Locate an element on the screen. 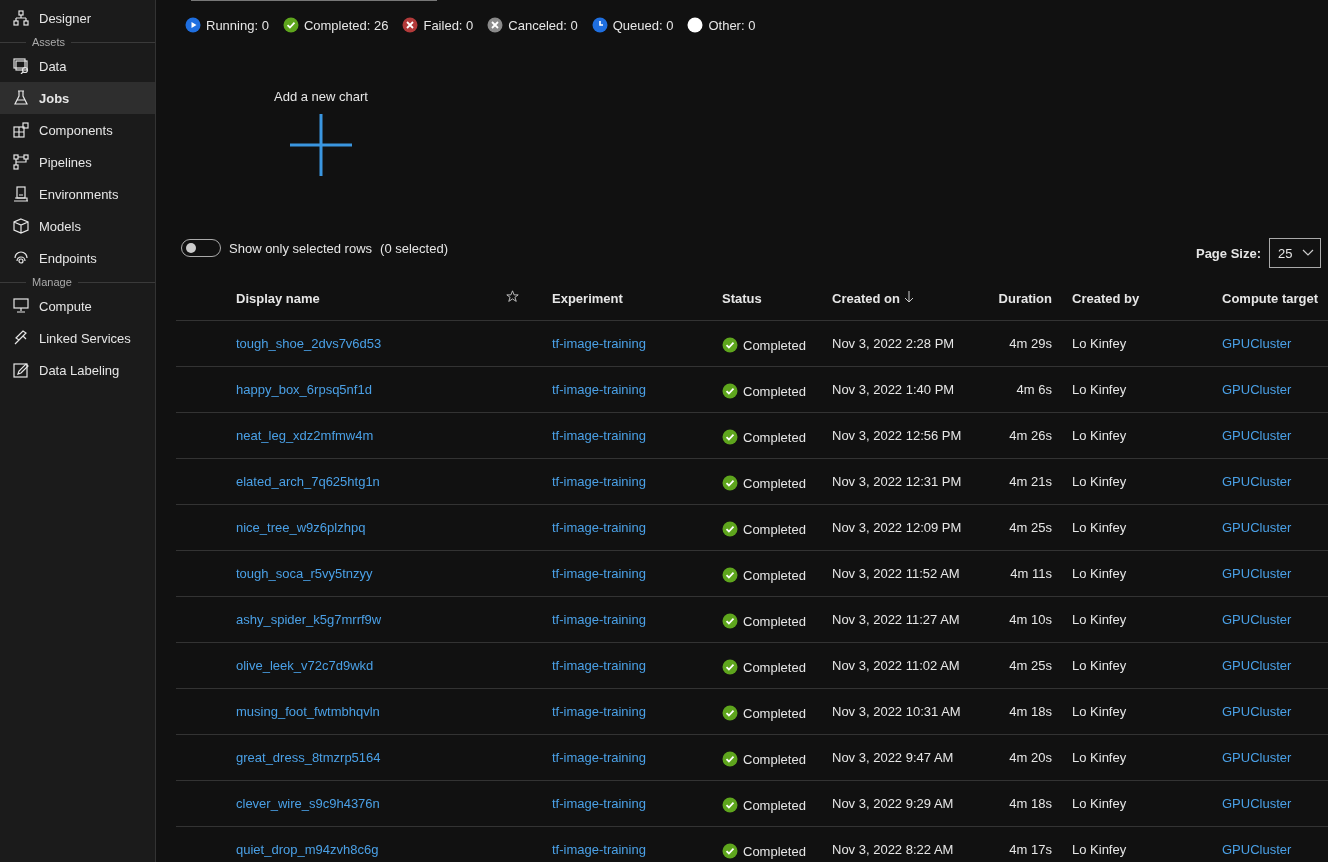 Image resolution: width=1328 pixels, height=862 pixels. table-cell: 4m 29s is located at coordinates (1030, 343).